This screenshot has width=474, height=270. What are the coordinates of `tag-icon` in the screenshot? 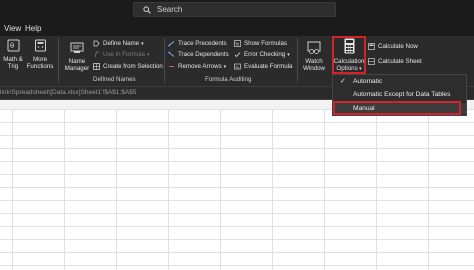 It's located at (96, 43).